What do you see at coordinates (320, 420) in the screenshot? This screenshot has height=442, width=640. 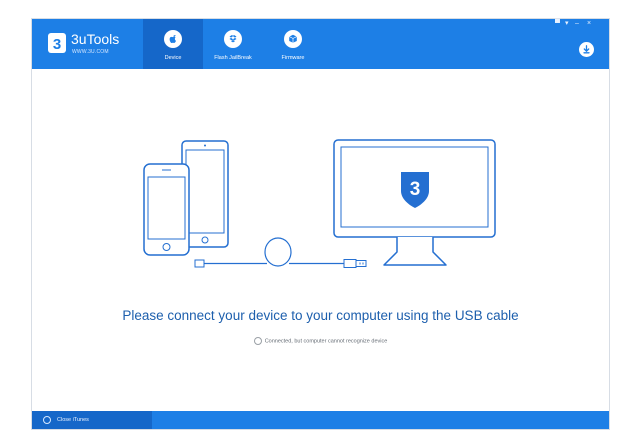 I see `status-bar: Close iTunes` at bounding box center [320, 420].